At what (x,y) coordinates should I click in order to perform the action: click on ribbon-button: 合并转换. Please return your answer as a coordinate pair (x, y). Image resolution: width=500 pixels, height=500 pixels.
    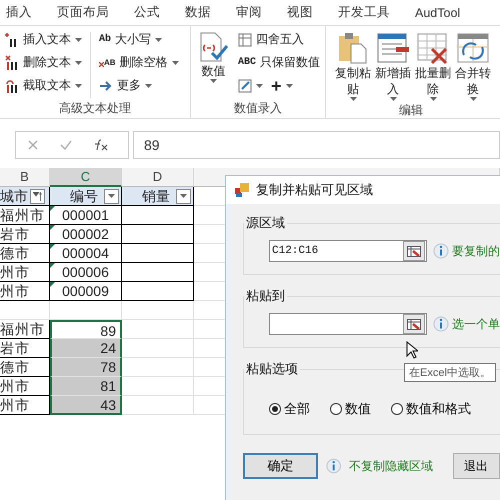
    Looking at the image, I should click on (473, 66).